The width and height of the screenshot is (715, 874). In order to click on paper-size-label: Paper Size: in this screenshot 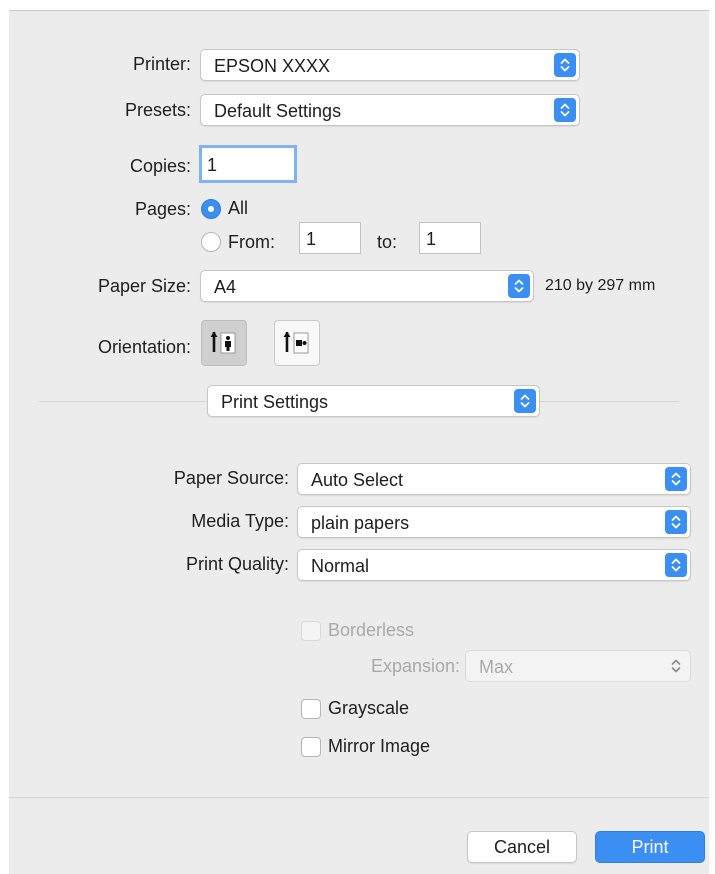, I will do `click(144, 286)`.